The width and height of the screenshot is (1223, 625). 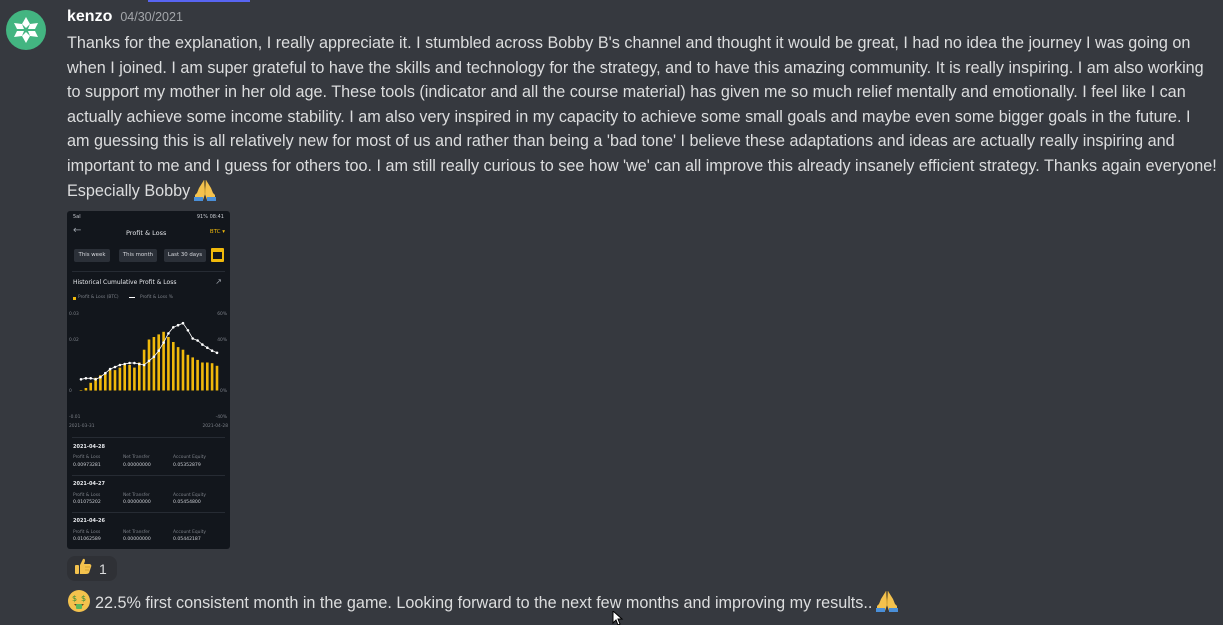 I want to click on legend-line-swatch, so click(x=132, y=297).